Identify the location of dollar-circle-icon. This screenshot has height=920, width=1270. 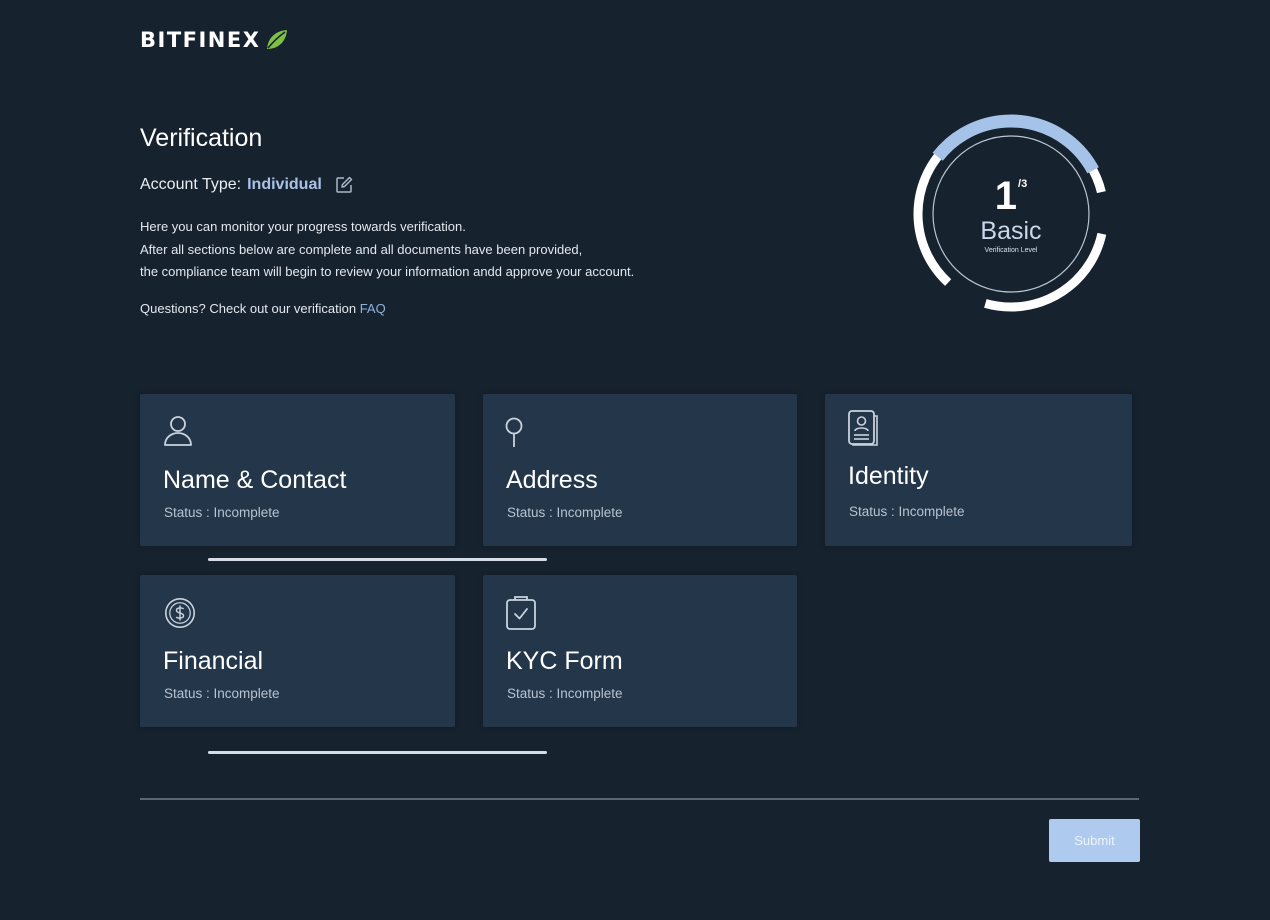
(180, 613).